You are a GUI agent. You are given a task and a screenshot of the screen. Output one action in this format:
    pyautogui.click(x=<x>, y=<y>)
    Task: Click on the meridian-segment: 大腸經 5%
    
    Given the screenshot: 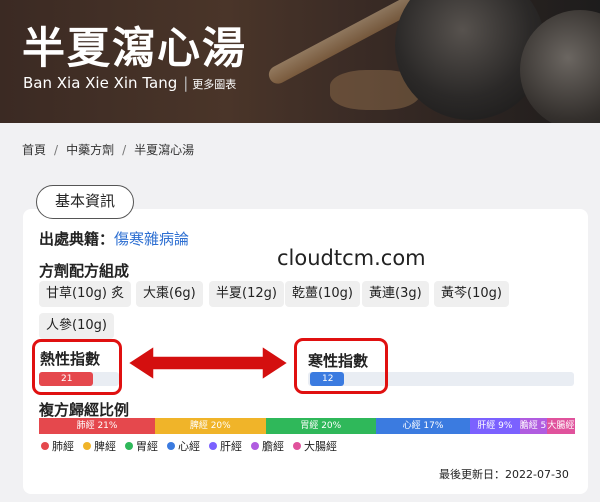 What is the action you would take?
    pyautogui.click(x=561, y=426)
    